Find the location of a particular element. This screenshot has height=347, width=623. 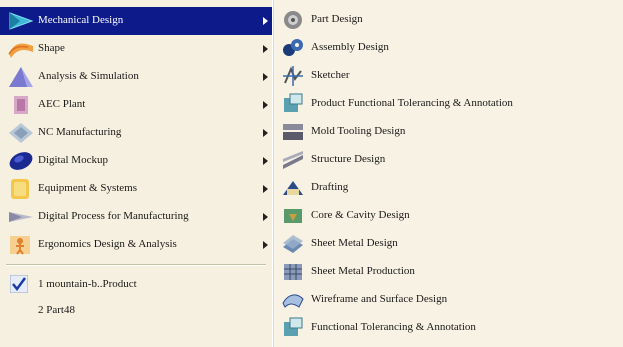

sheet-metal-design-icon is located at coordinates (293, 244).